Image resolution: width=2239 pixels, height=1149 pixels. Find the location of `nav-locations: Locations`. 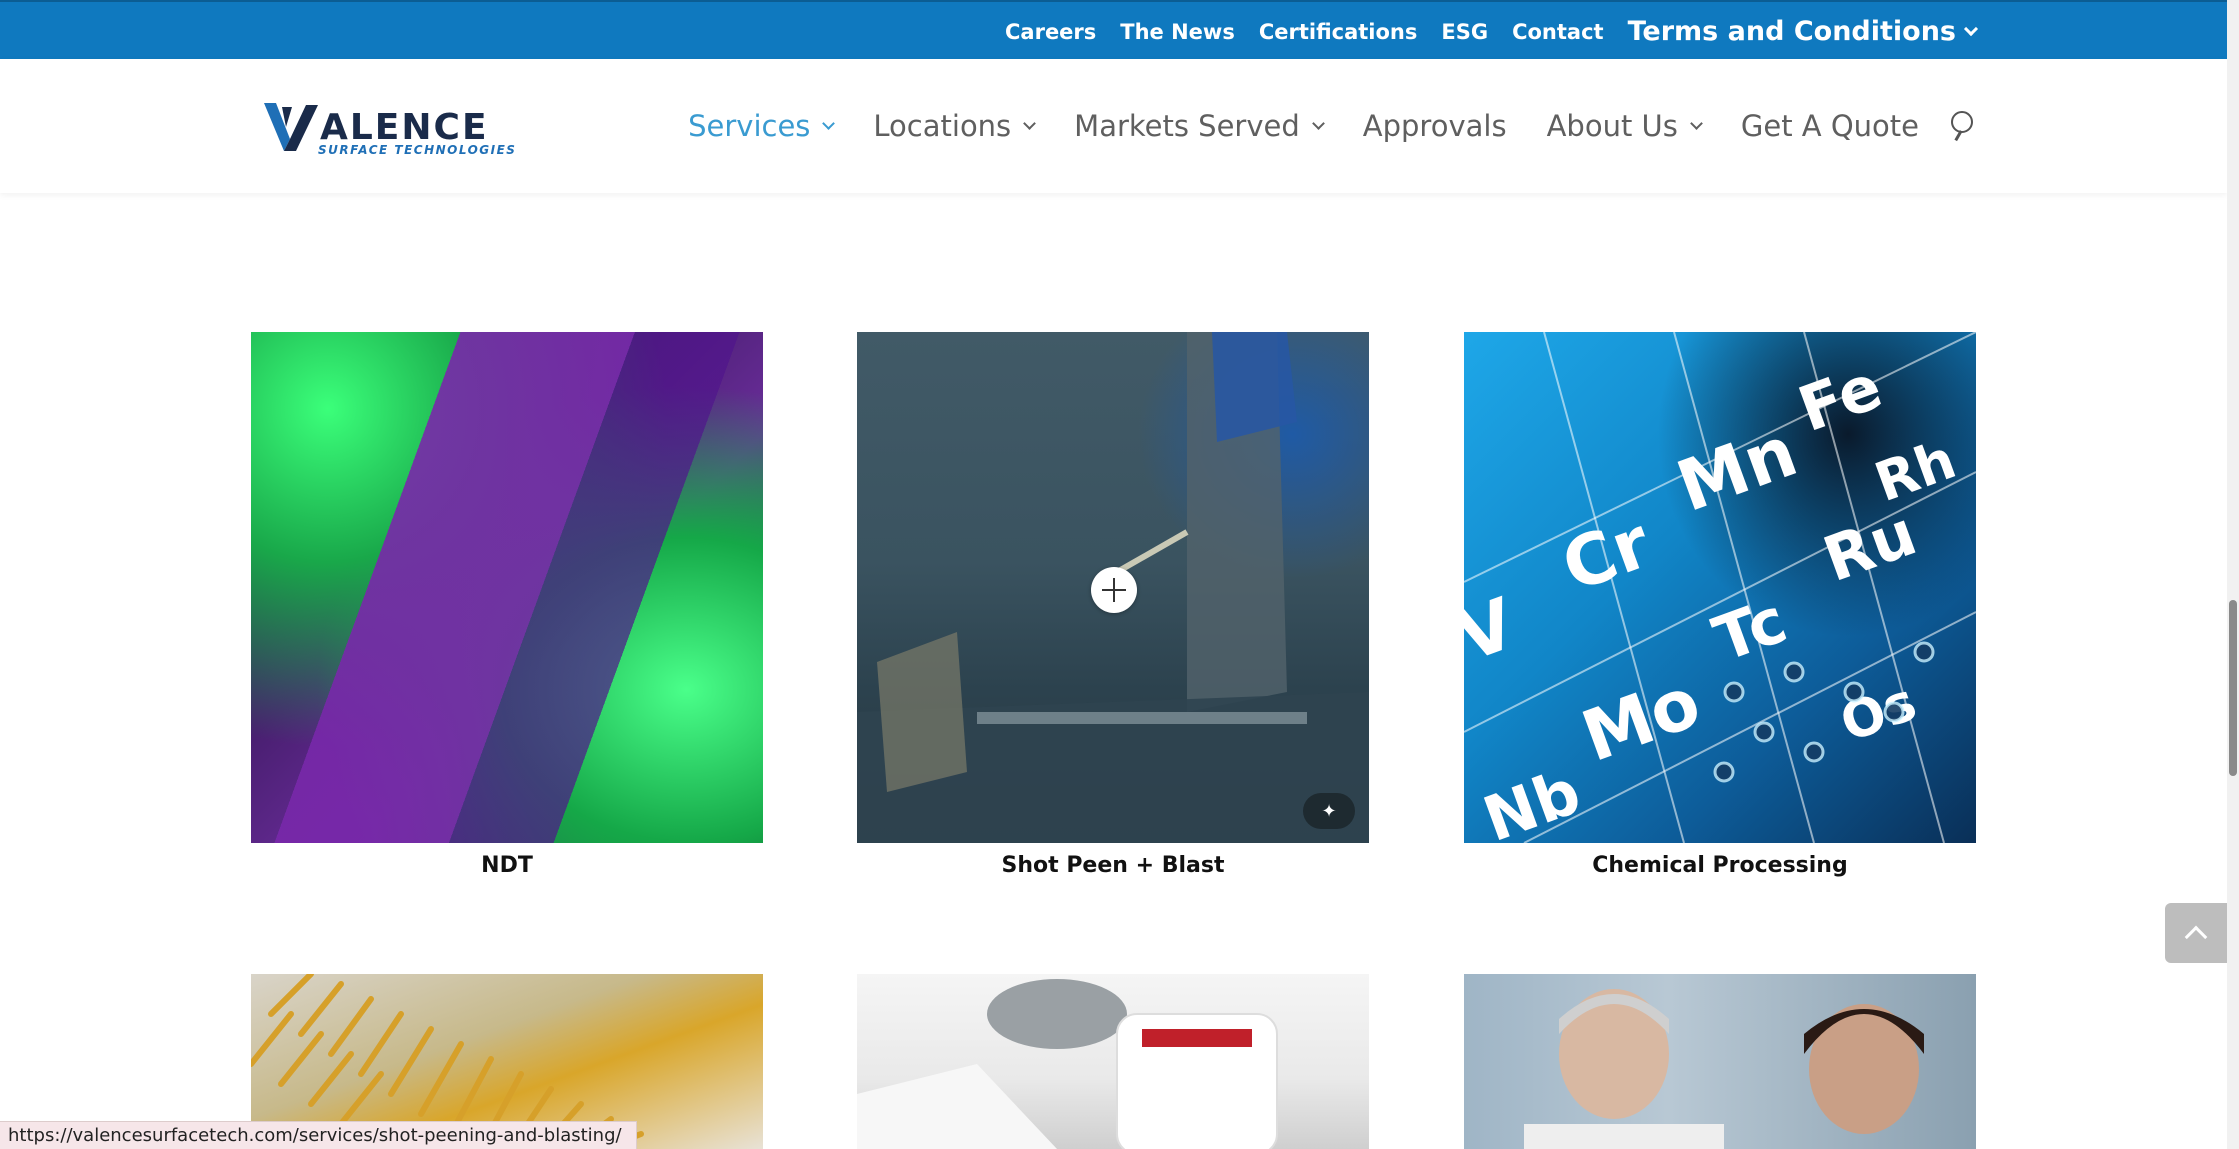

nav-locations: Locations is located at coordinates (955, 126).